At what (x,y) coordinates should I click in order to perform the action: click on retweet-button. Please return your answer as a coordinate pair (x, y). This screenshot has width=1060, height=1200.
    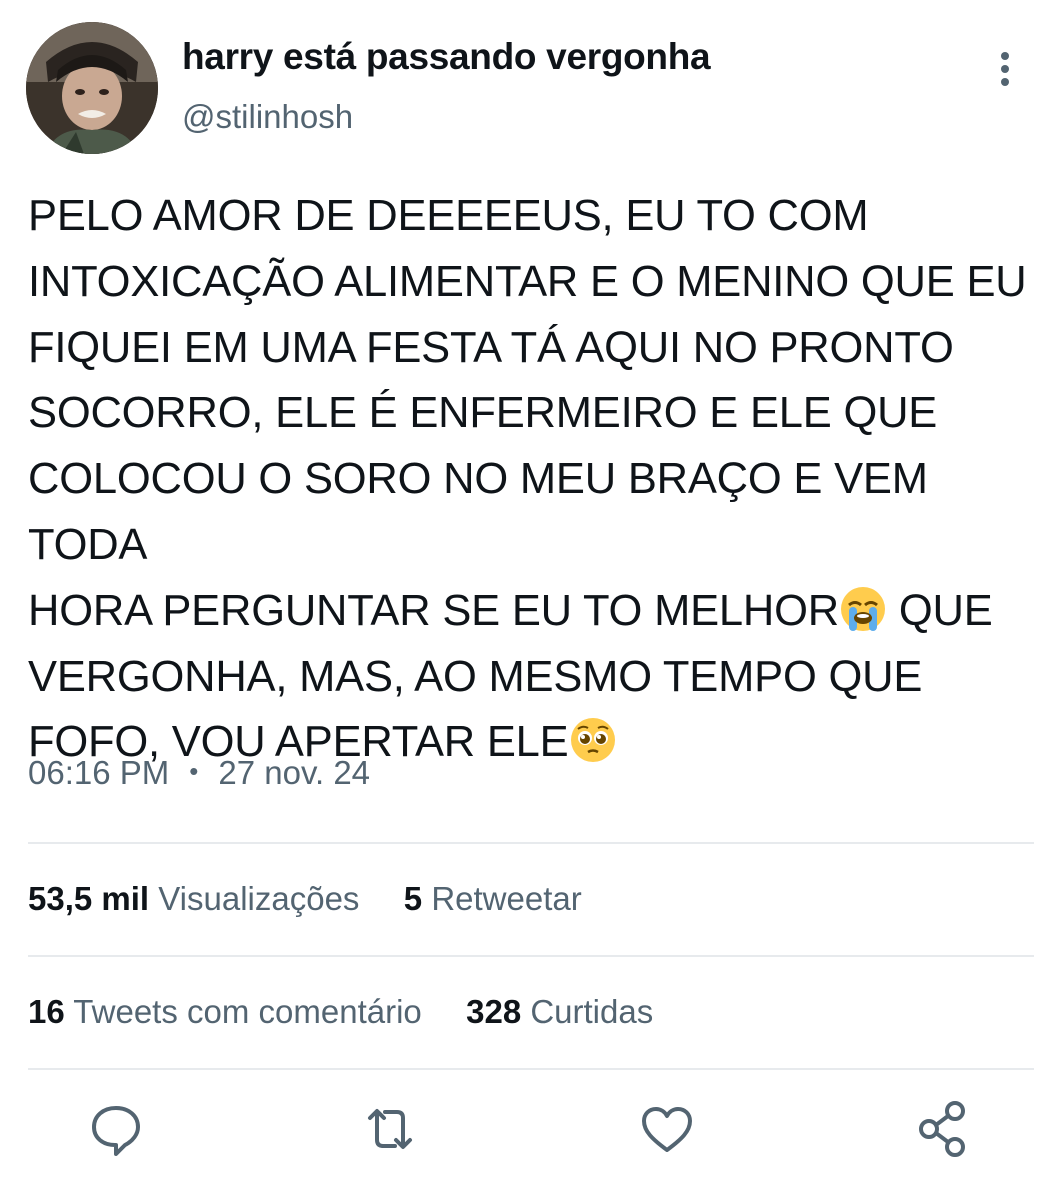
    Looking at the image, I should click on (390, 1129).